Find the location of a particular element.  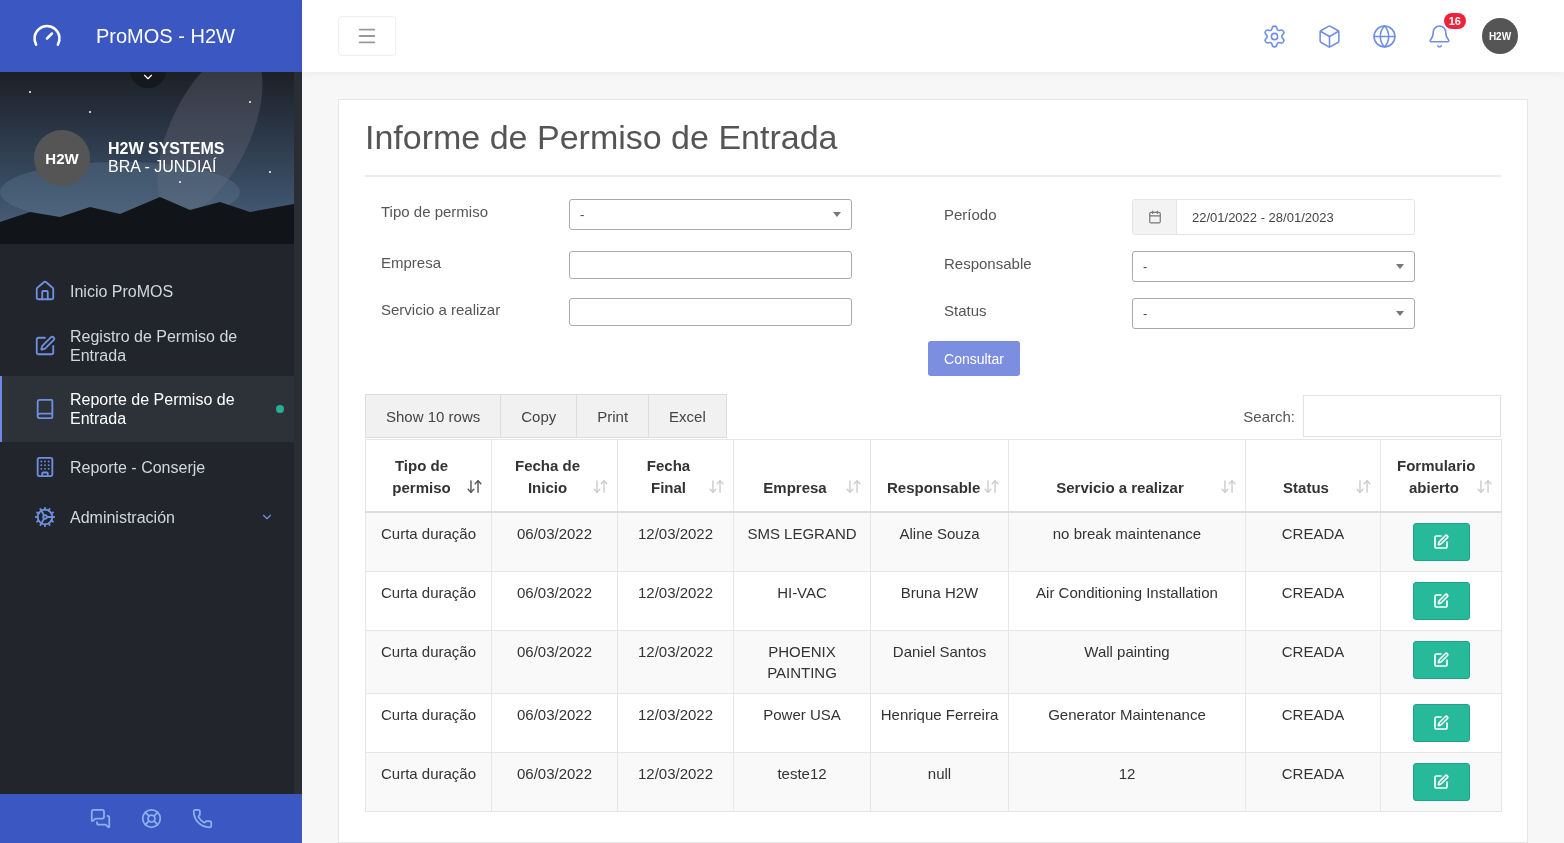

column-header: Fecha de Inicio is located at coordinates (554, 475).